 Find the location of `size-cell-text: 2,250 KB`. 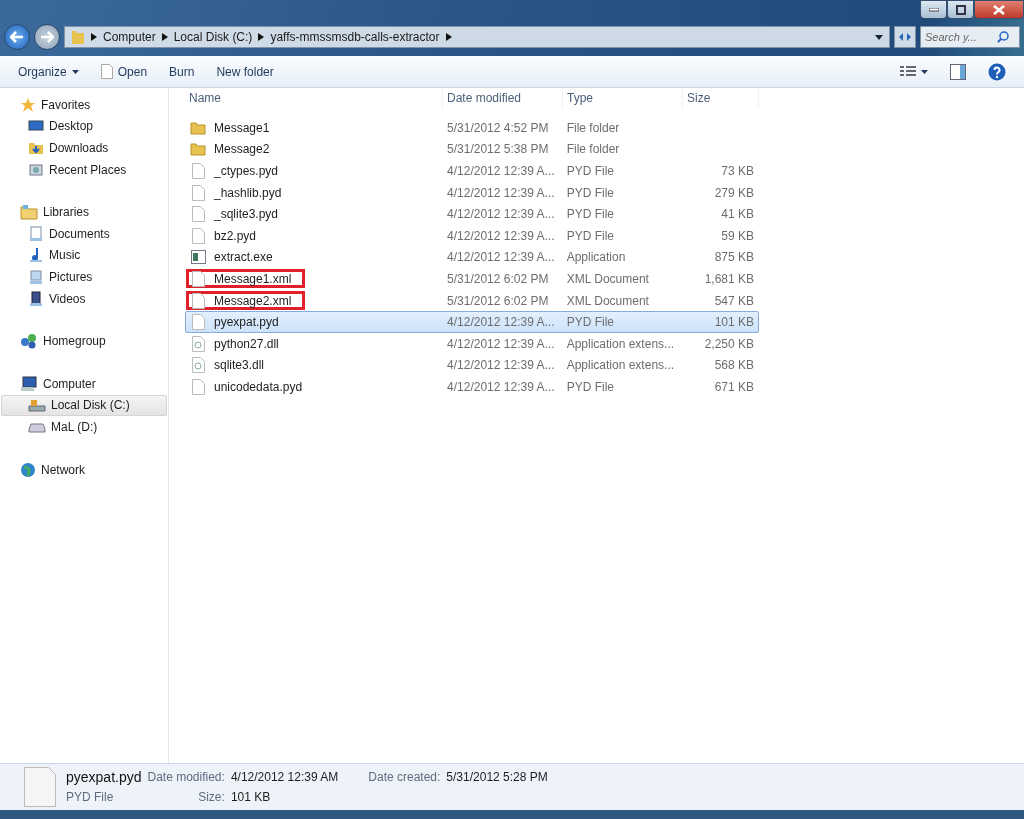

size-cell-text: 2,250 KB is located at coordinates (729, 344).